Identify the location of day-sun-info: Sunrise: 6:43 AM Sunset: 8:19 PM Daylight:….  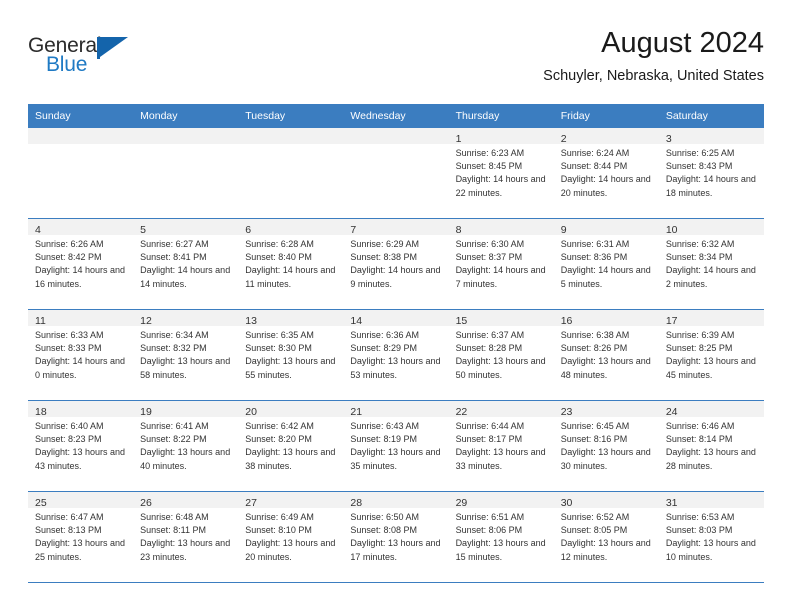
(395, 445).